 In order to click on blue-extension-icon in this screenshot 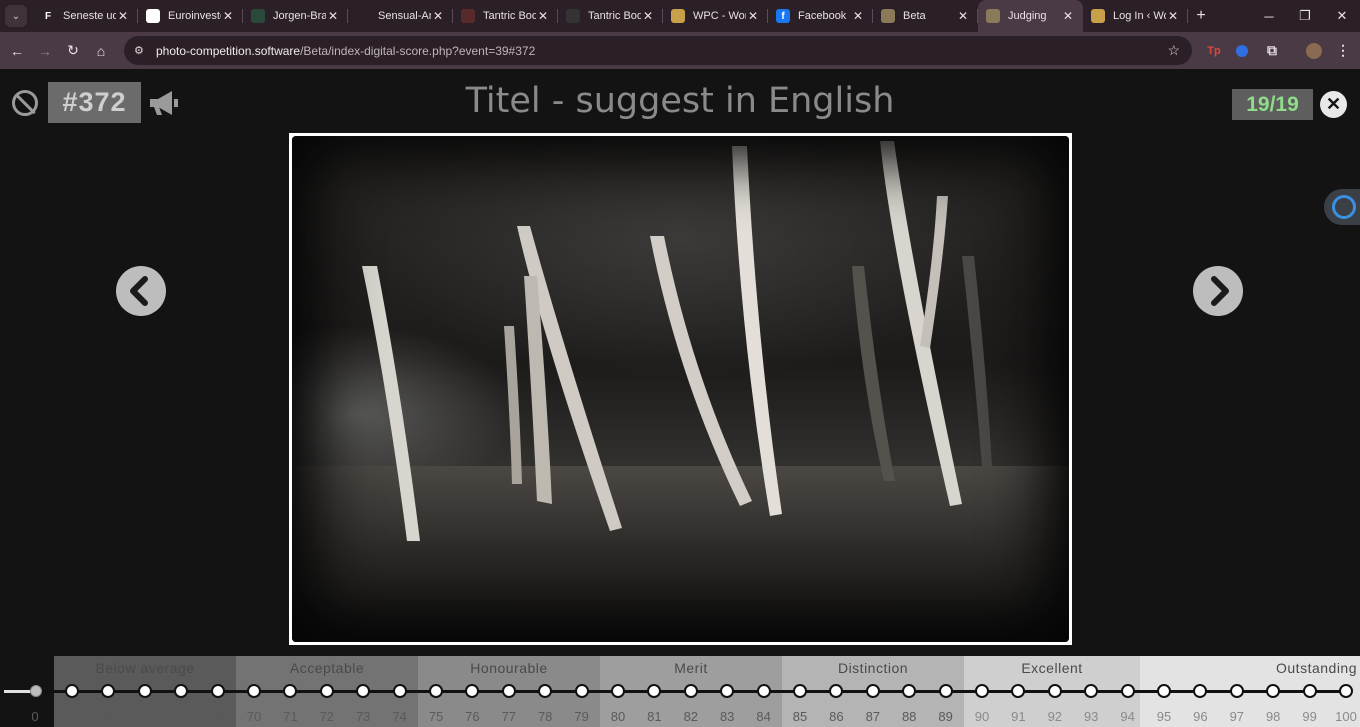, I will do `click(1242, 50)`.